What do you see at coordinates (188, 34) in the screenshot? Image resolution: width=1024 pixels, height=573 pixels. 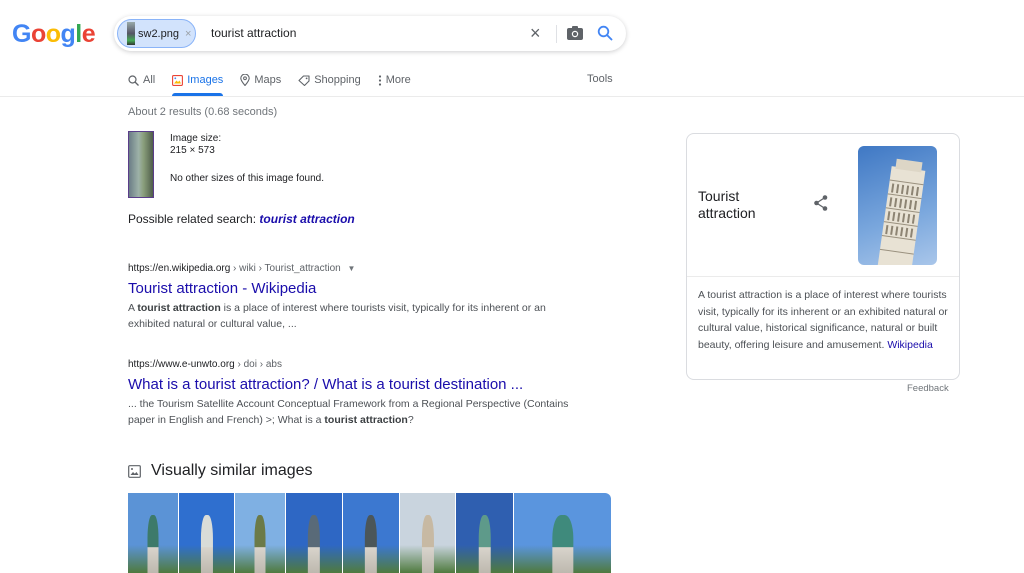 I see `chip-remove-icon: ×` at bounding box center [188, 34].